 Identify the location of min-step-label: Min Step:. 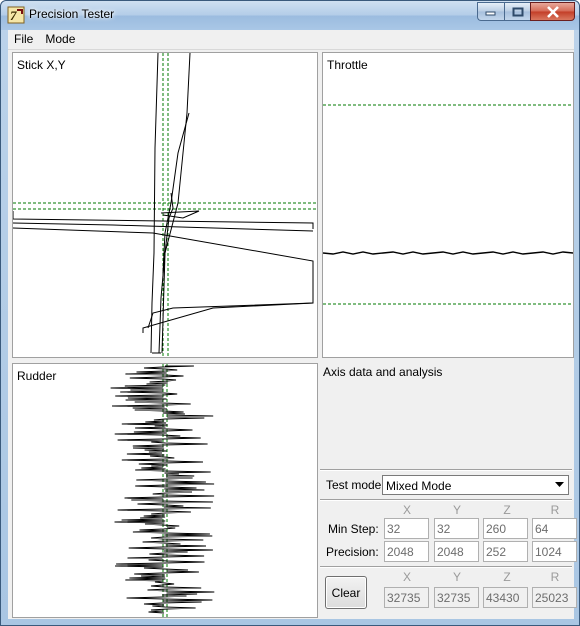
(353, 529).